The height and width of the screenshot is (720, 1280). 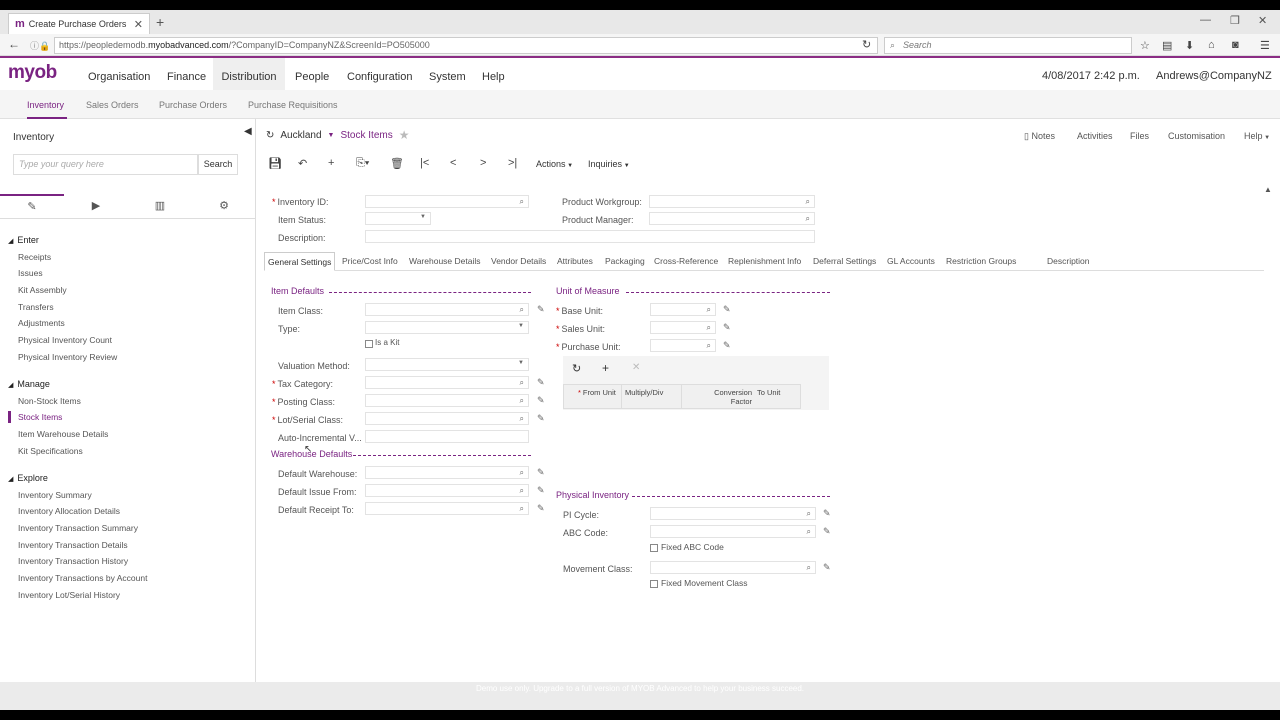 I want to click on item-status-select: ▼, so click(x=398, y=218).